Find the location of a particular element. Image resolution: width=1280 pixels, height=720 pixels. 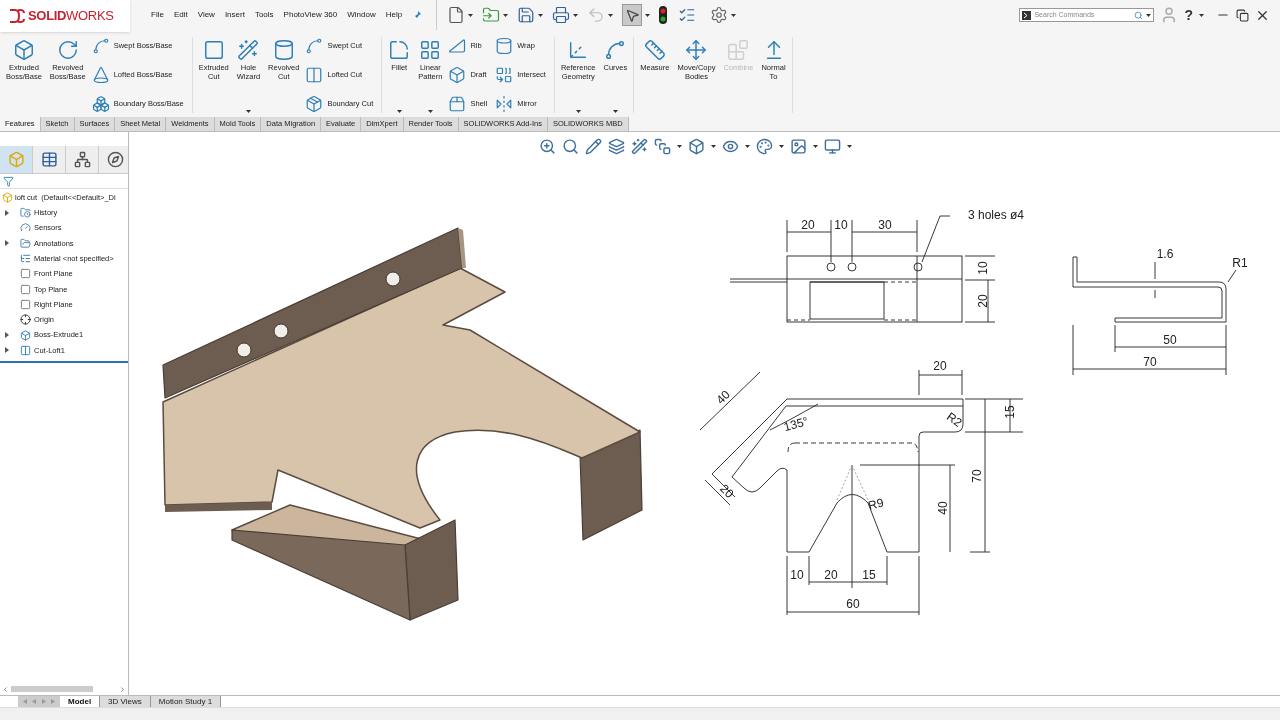

scroll-left-icon is located at coordinates (5, 689).